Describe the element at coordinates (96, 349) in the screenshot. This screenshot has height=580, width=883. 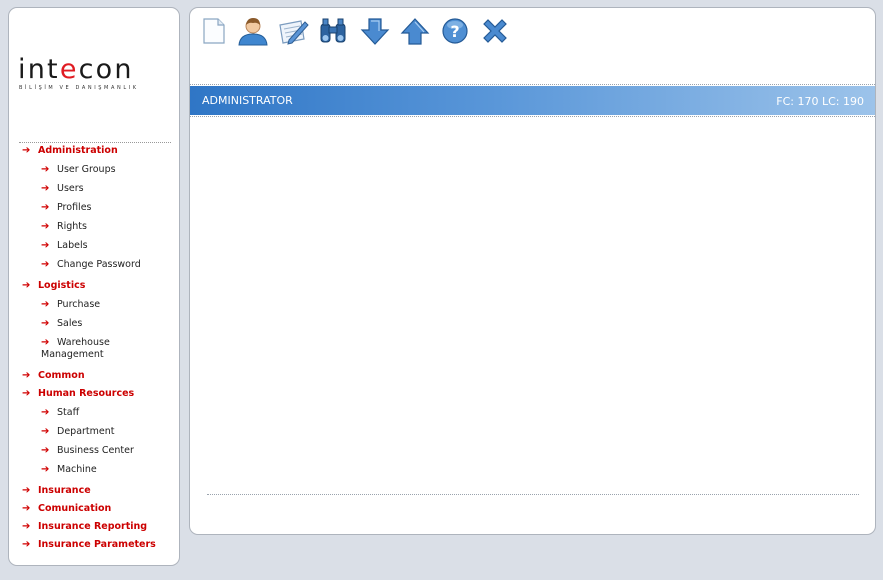
I see `menu-item-warehouse-management: ➔ Warehouse Management` at that location.